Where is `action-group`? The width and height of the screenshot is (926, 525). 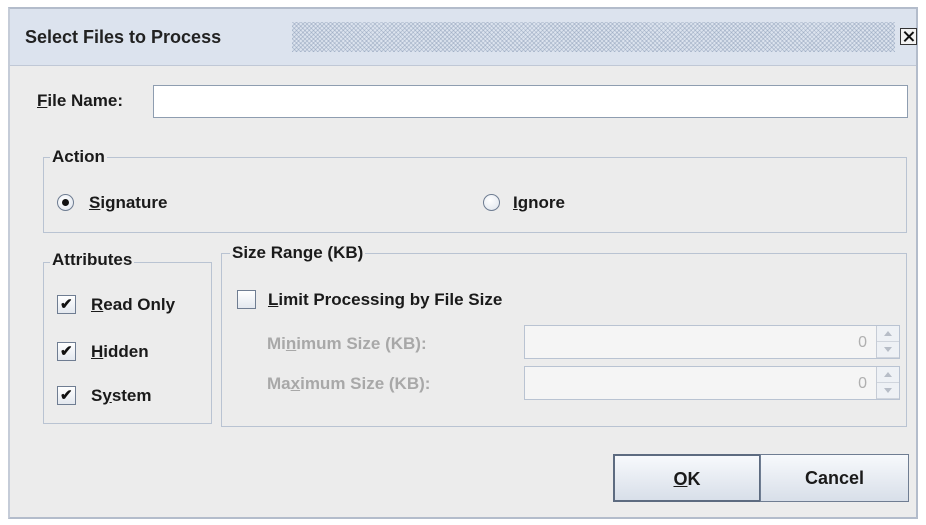
action-group is located at coordinates (475, 195).